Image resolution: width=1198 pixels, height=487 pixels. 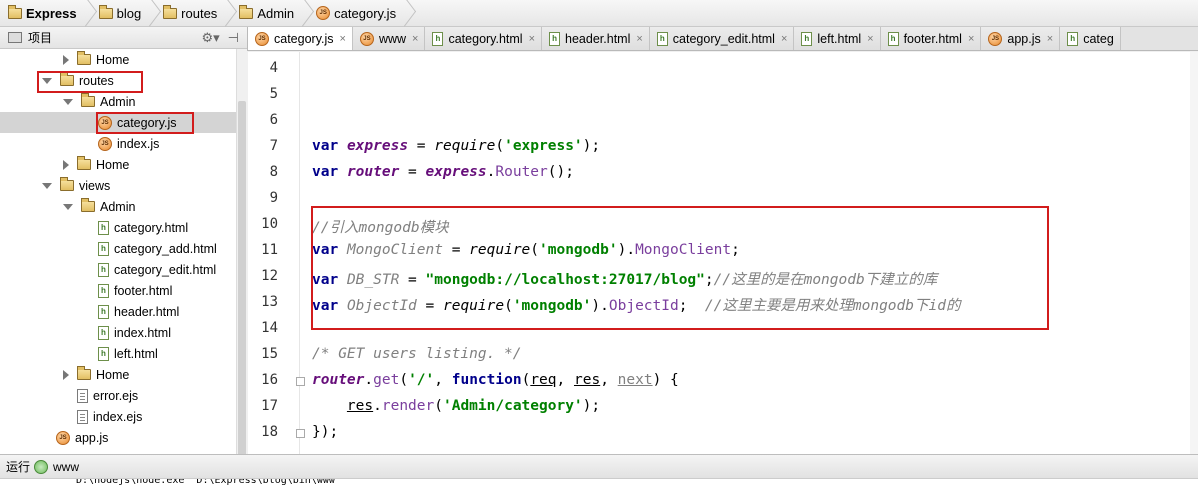 What do you see at coordinates (599, 13) in the screenshot?
I see `breadcrumb: Express blog routes Admin category.js` at bounding box center [599, 13].